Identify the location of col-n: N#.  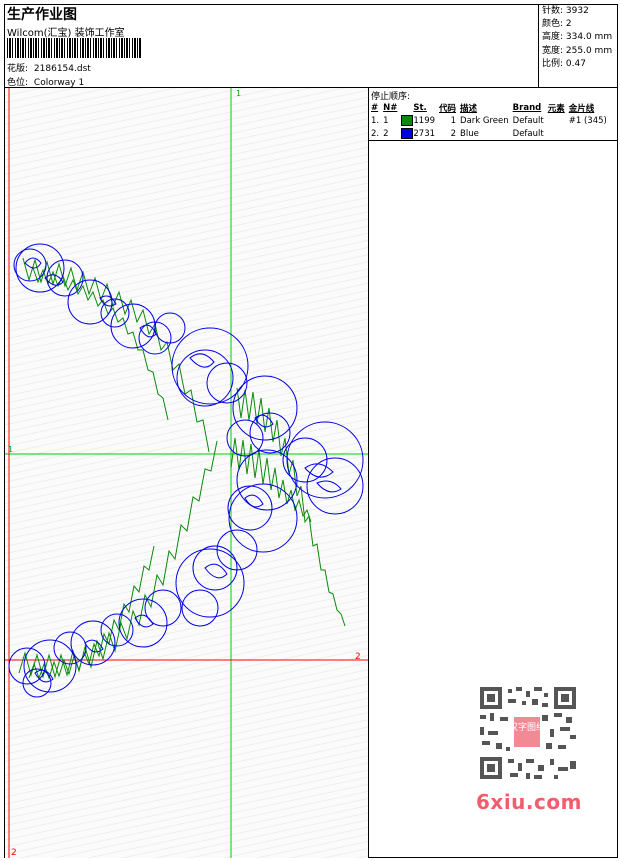
(390, 107).